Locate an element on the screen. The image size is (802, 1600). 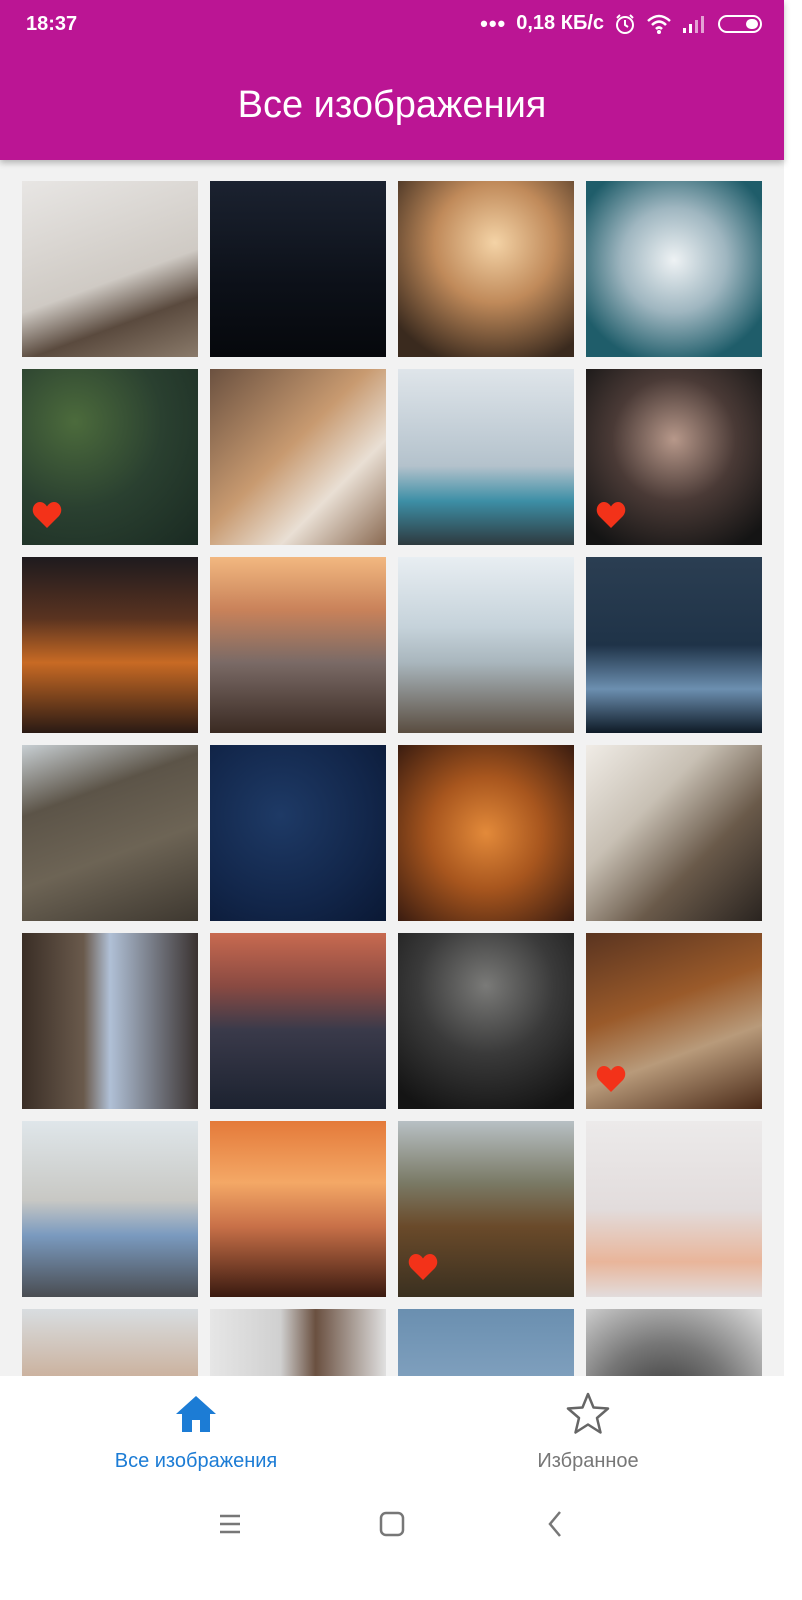
image-tile-starry-night-sky is located at coordinates (298, 833).